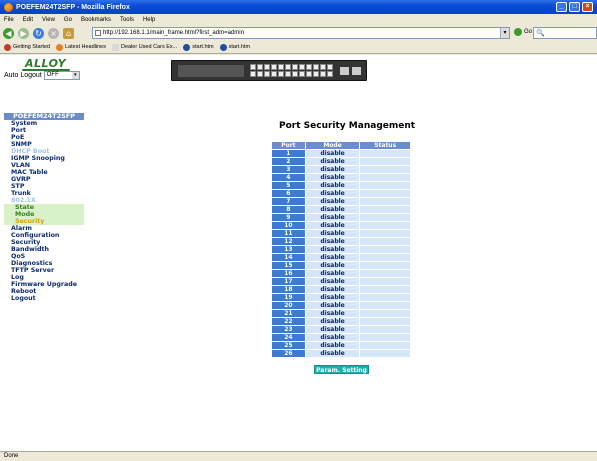 This screenshot has width=597, height=461. I want to click on table-row: 5 disable, so click(341, 185).